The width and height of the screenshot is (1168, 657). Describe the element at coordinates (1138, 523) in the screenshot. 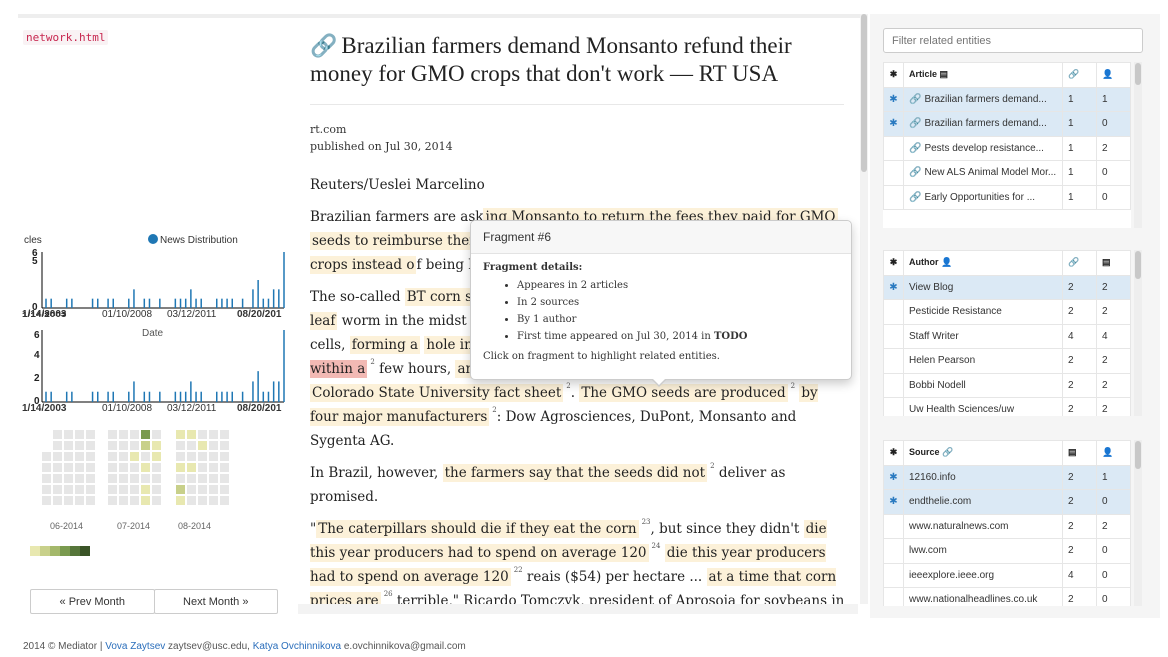

I see `sources-scrollbar` at that location.